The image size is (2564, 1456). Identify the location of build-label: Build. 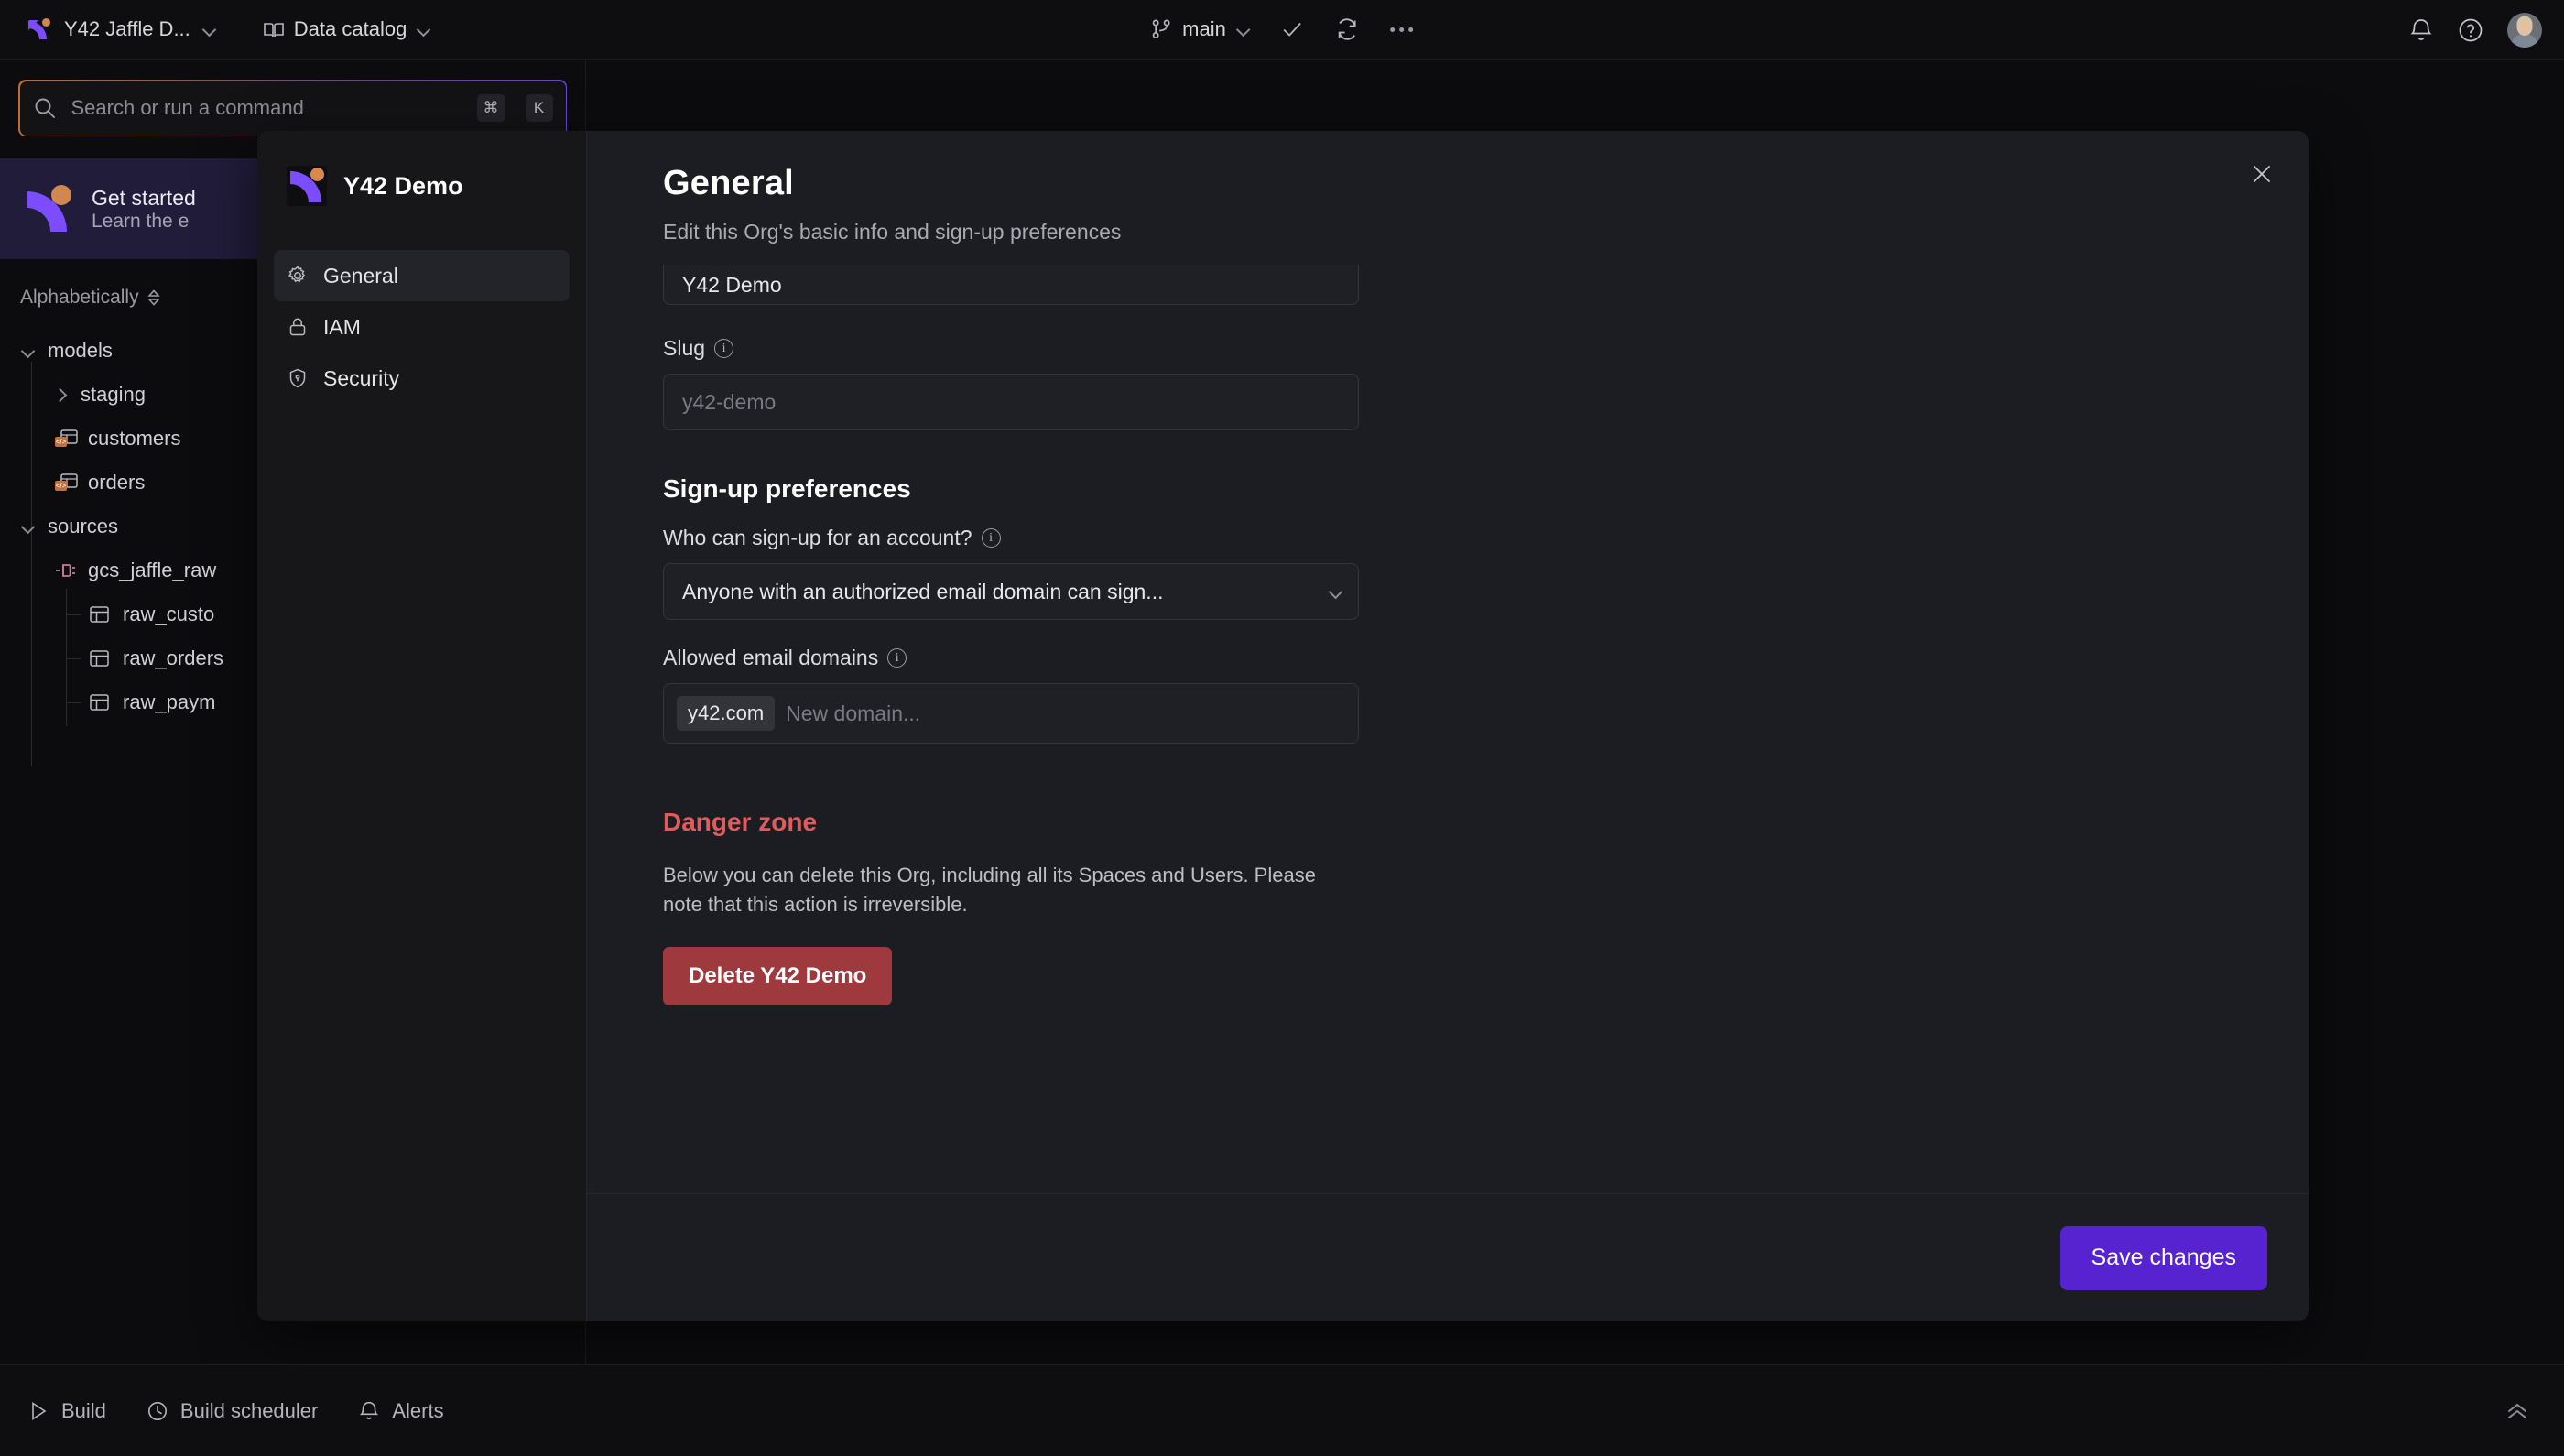
(83, 1410).